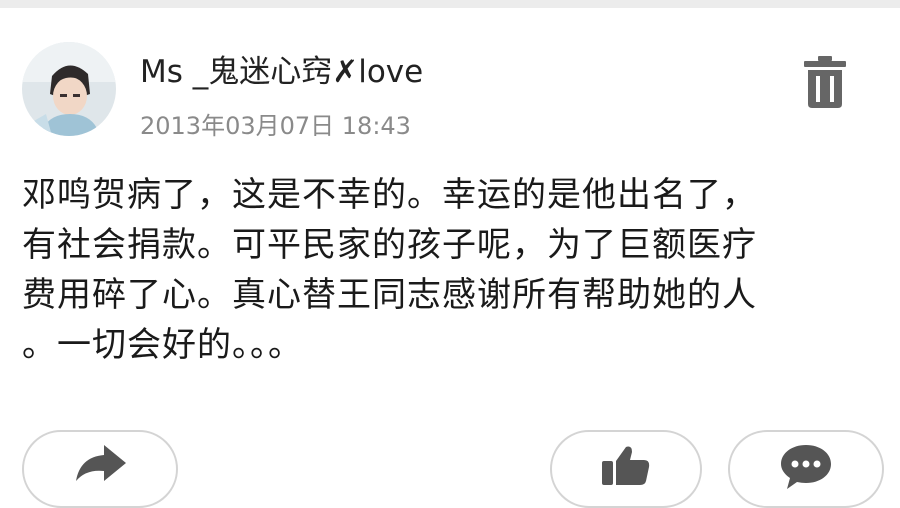 This screenshot has width=900, height=508. I want to click on share-button, so click(100, 469).